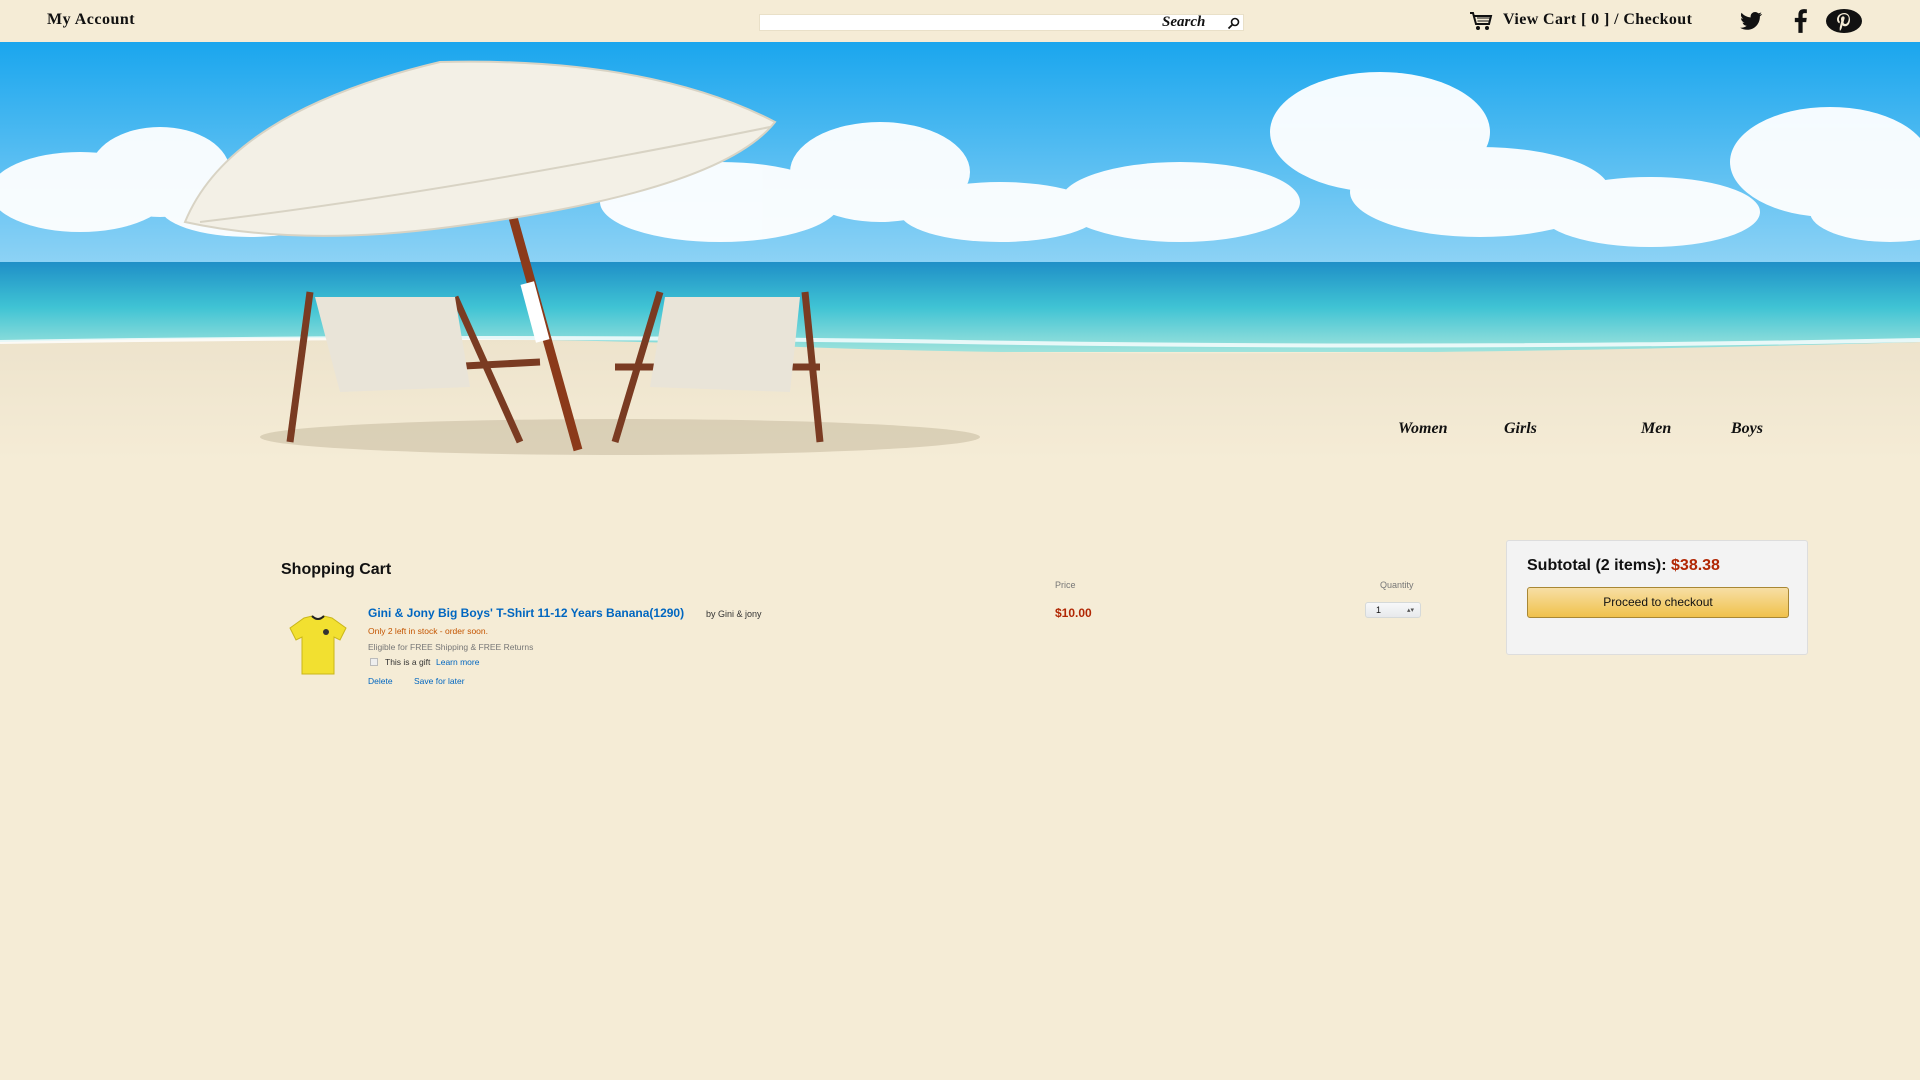  Describe the element at coordinates (1656, 429) in the screenshot. I see `nav-men: Men` at that location.